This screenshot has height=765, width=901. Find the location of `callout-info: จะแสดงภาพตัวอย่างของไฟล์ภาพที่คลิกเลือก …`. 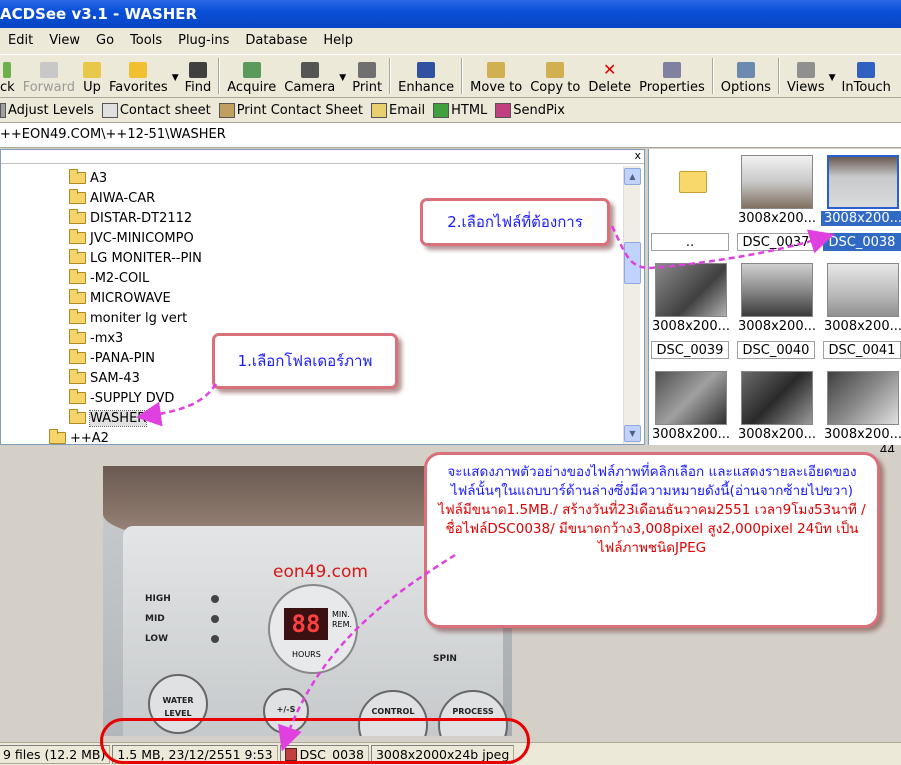

callout-info: จะแสดงภาพตัวอย่างของไฟล์ภาพที่คลิกเลือก … is located at coordinates (652, 540).